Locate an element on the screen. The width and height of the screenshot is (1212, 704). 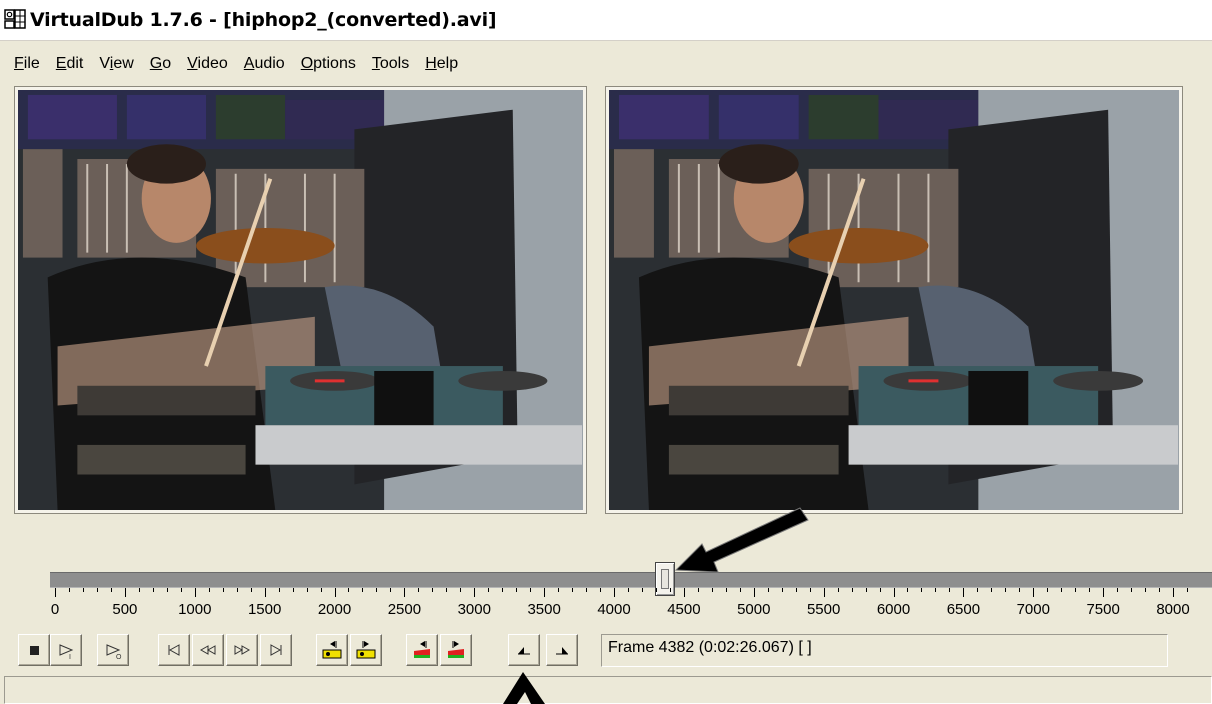
next-scene-button is located at coordinates (456, 650).